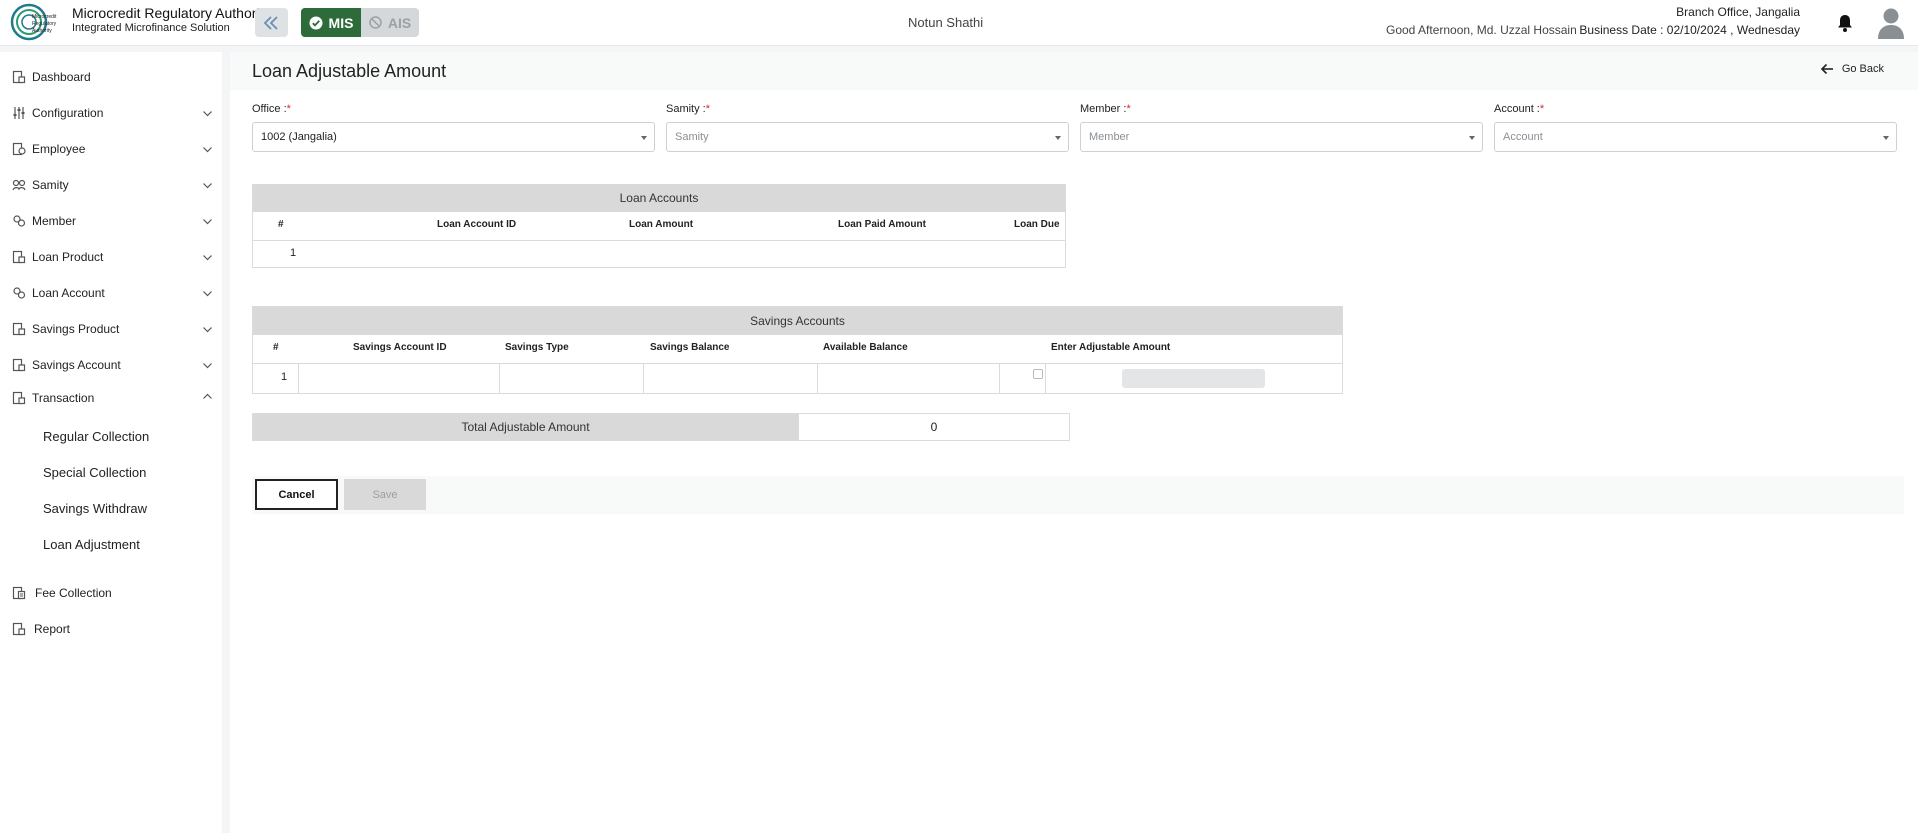 This screenshot has height=833, width=1918. What do you see at coordinates (19, 257) in the screenshot?
I see `loan-product-icon` at bounding box center [19, 257].